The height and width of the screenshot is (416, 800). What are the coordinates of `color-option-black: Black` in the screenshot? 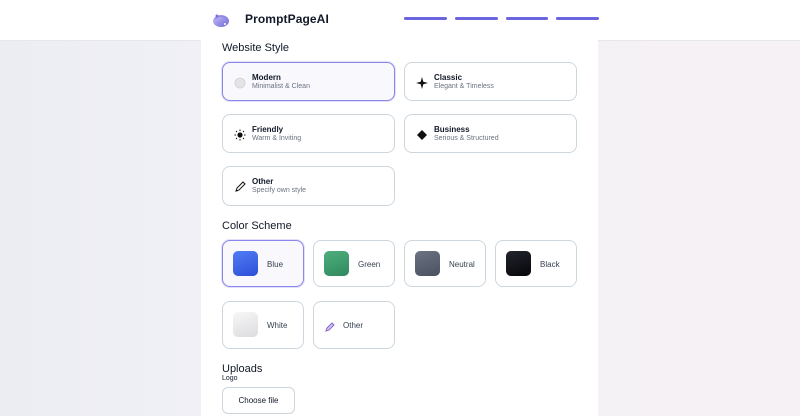 It's located at (536, 263).